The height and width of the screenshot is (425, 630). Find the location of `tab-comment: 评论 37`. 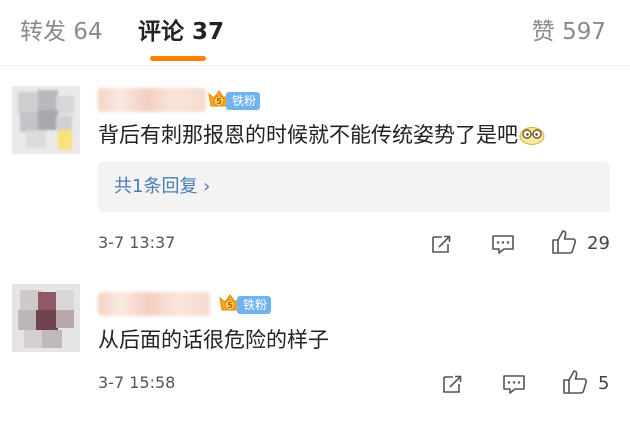

tab-comment: 评论 37 is located at coordinates (181, 32).